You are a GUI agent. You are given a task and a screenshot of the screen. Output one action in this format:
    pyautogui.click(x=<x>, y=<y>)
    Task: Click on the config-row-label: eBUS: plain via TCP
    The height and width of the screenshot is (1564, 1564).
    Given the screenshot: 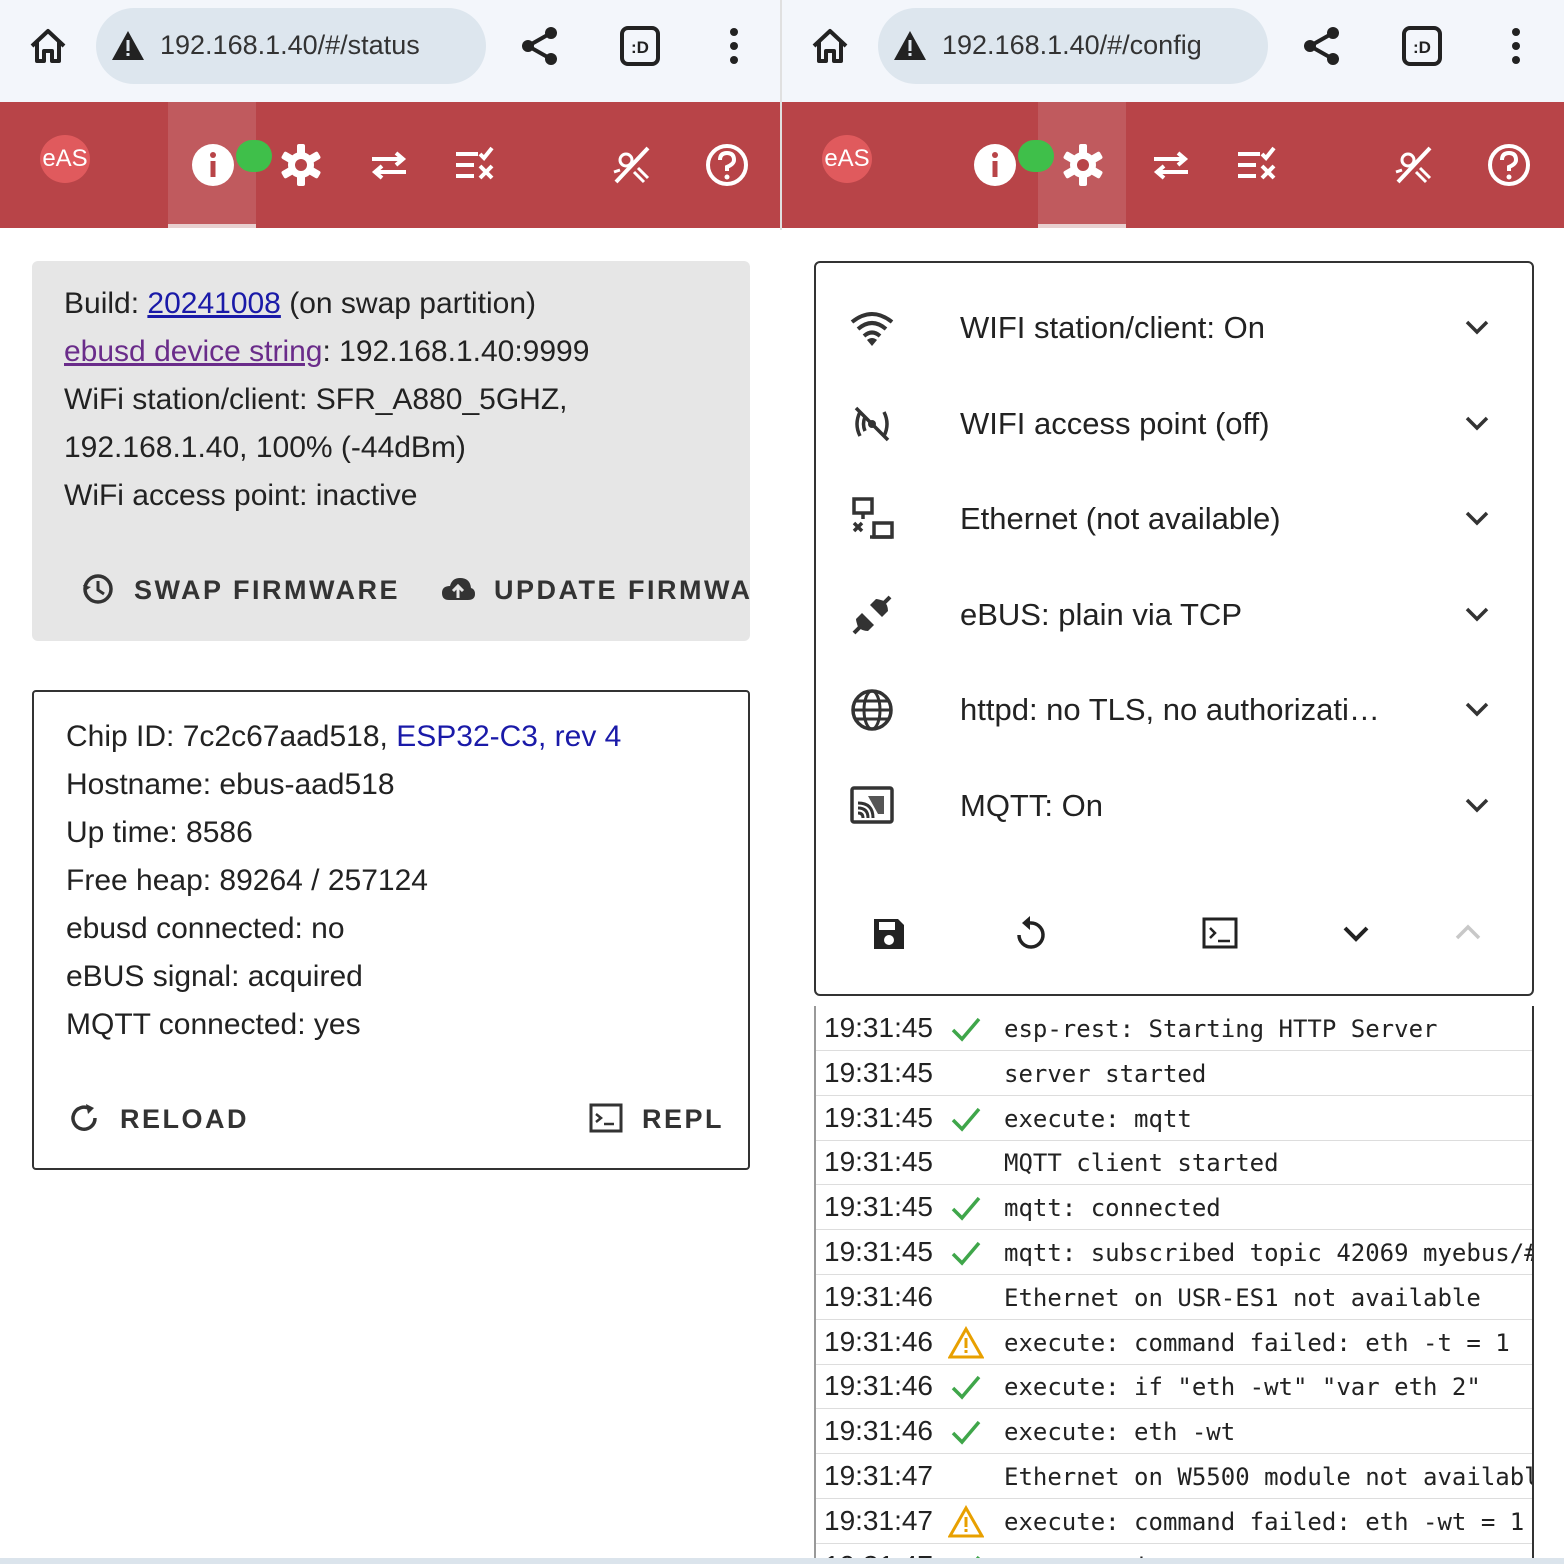 What is the action you would take?
    pyautogui.click(x=1101, y=614)
    